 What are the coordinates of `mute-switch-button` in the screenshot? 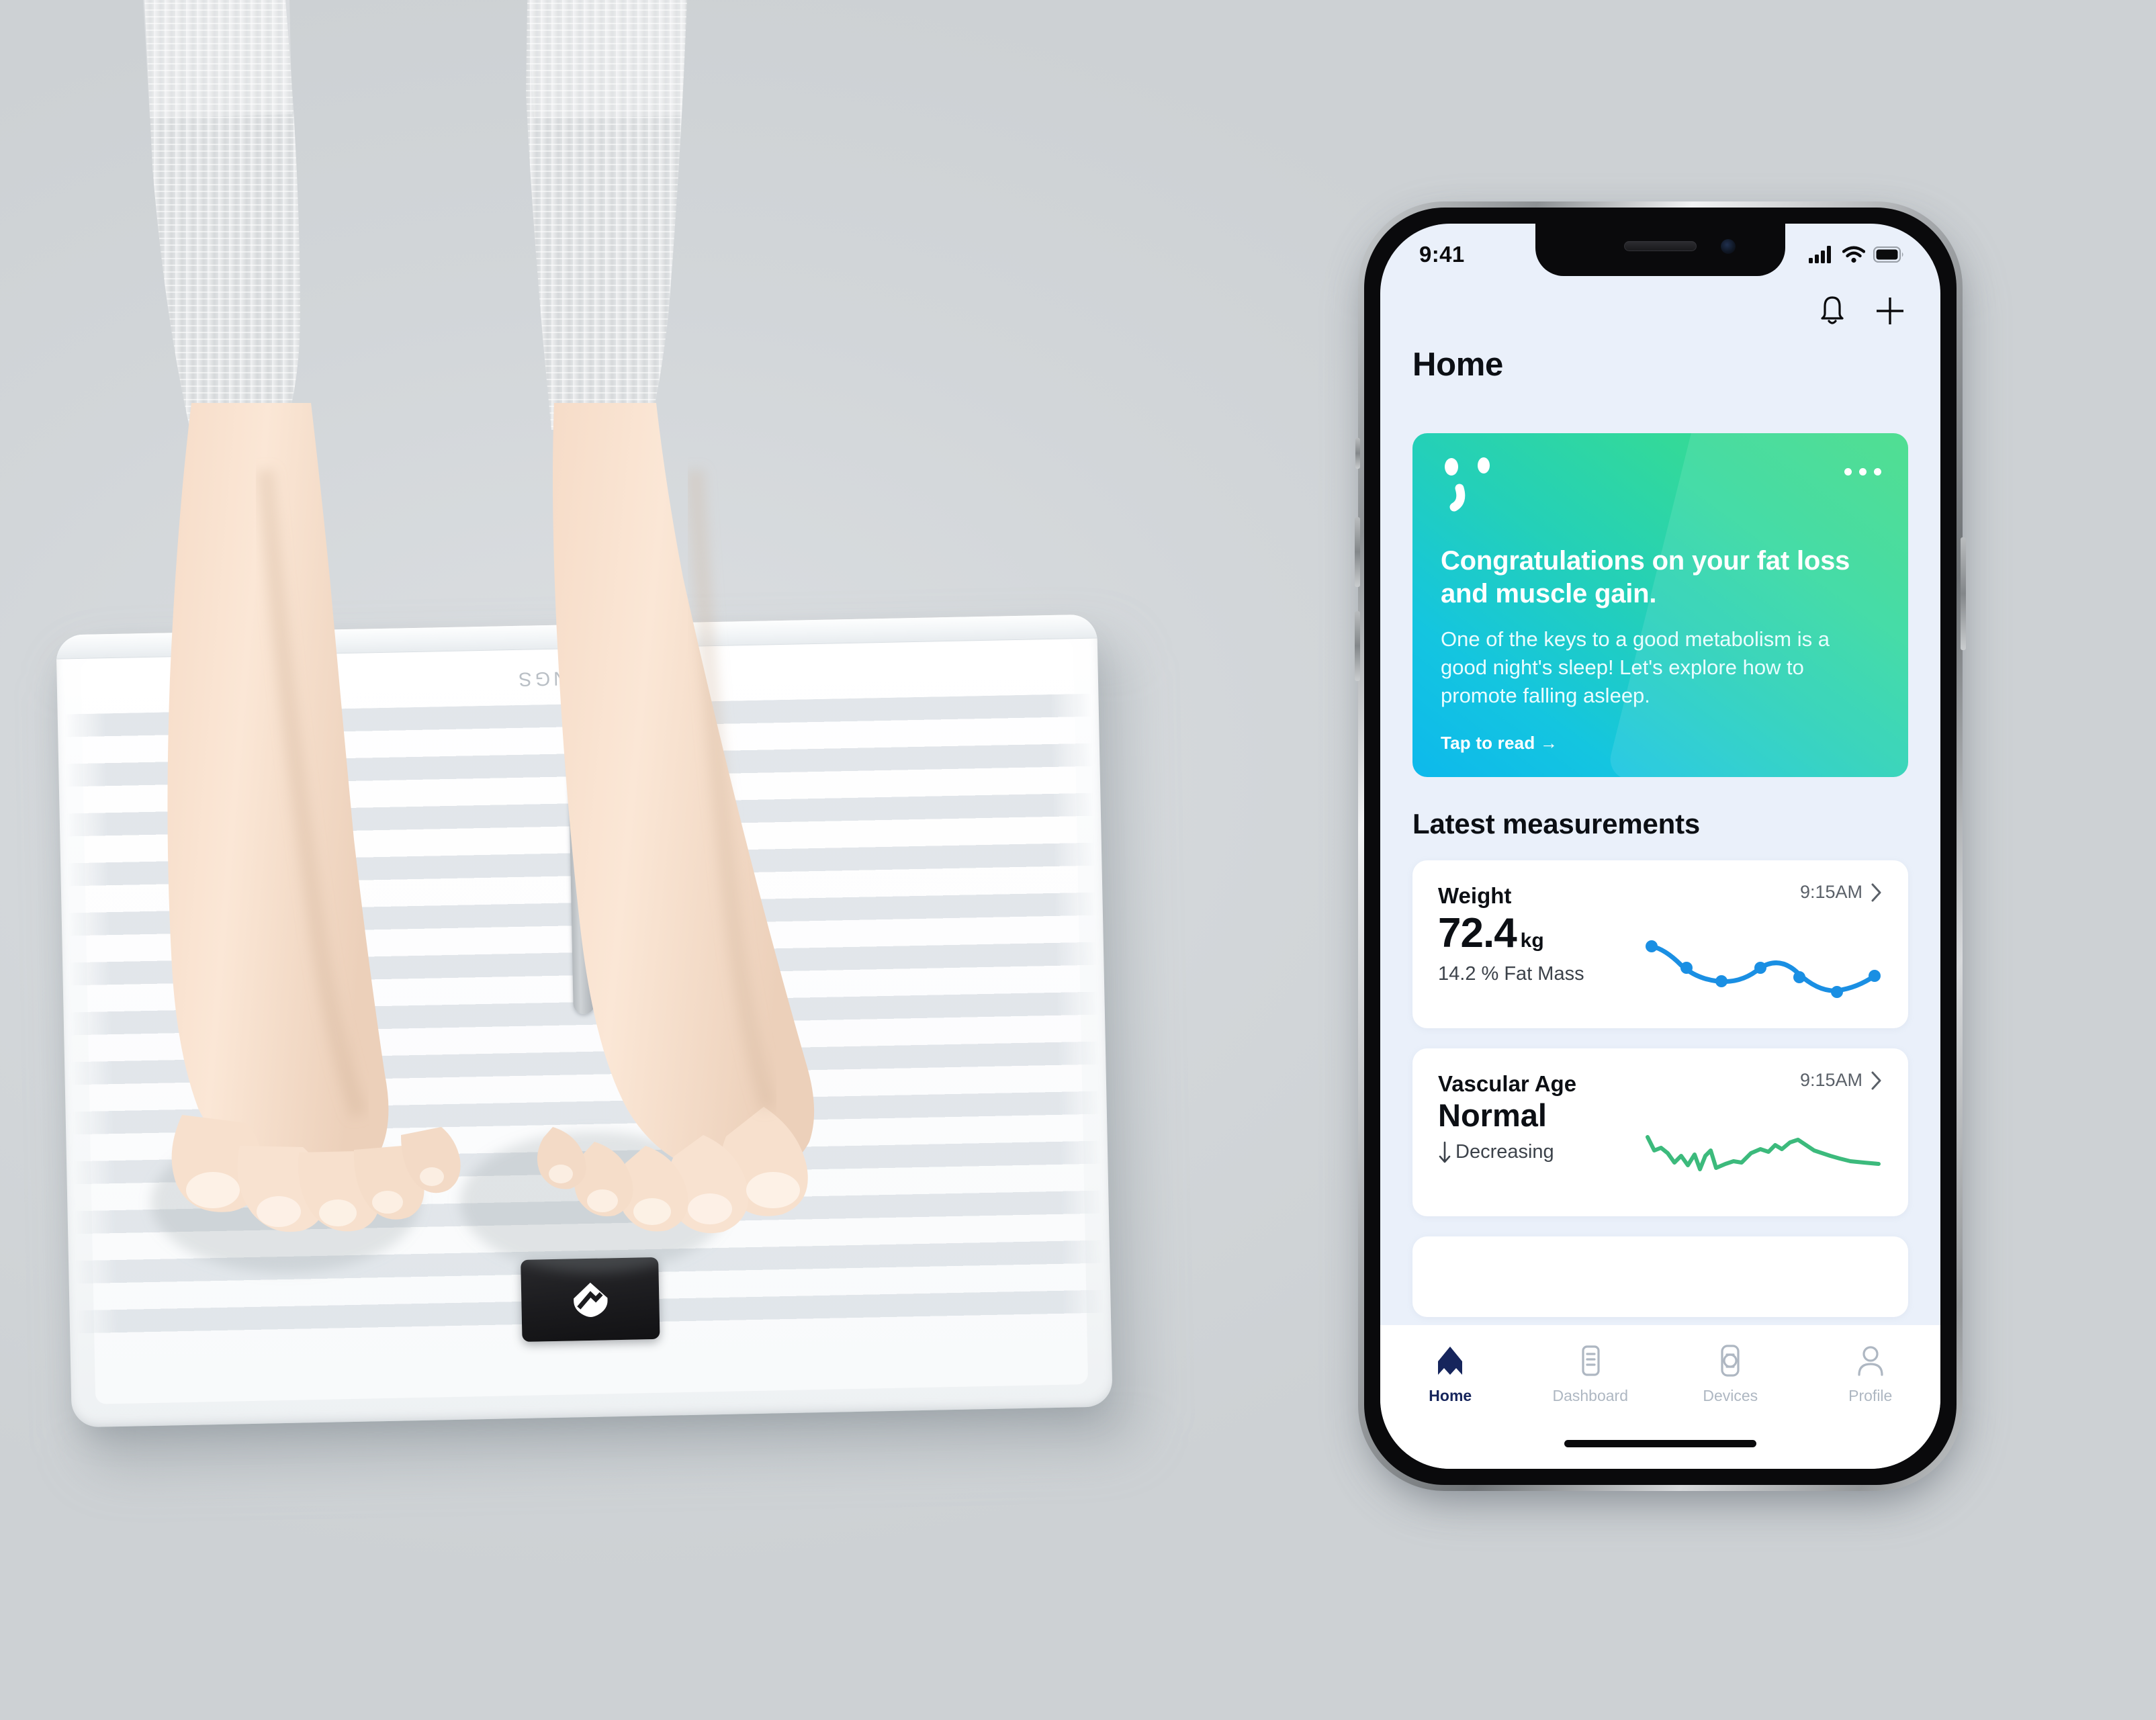 It's located at (1357, 453).